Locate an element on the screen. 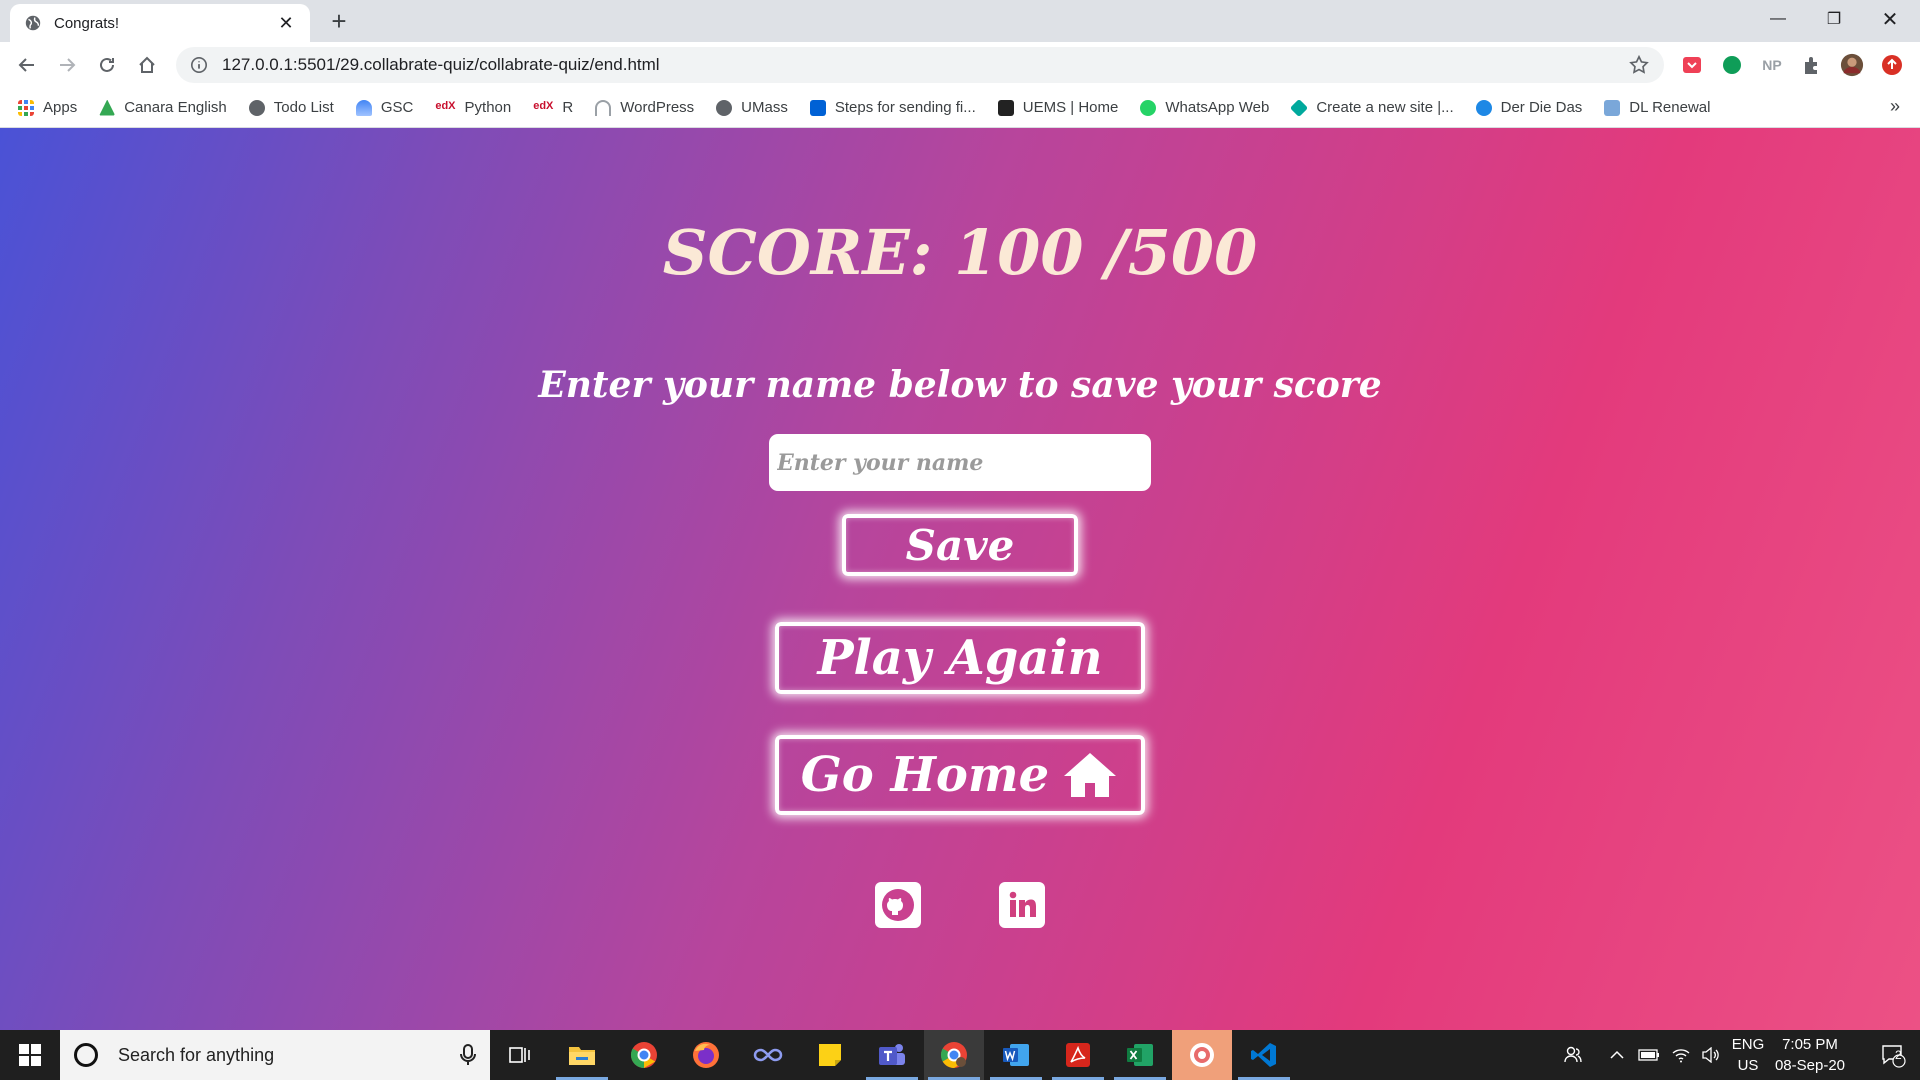 The width and height of the screenshot is (1920, 1080). edx-icon: edX is located at coordinates (543, 105).